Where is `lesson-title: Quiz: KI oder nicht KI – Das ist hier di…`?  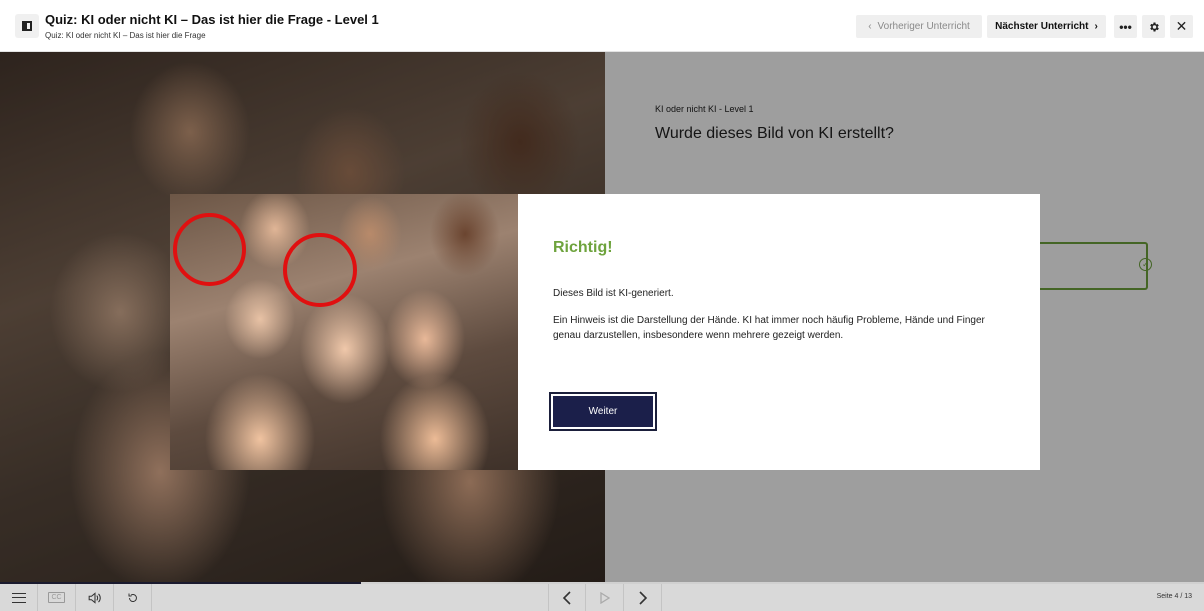
lesson-title: Quiz: KI oder nicht KI – Das ist hier di… is located at coordinates (212, 19).